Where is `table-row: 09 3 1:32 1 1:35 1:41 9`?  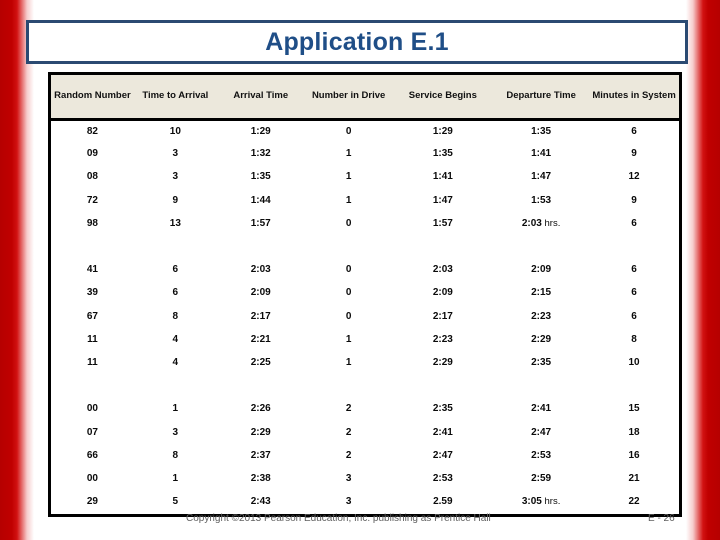 table-row: 09 3 1:32 1 1:35 1:41 9 is located at coordinates (365, 154).